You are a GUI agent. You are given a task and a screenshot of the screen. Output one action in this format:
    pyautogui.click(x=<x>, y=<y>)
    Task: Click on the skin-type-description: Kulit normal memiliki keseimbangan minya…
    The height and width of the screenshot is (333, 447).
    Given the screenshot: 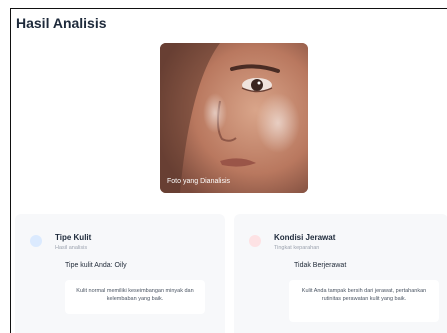 What is the action you would take?
    pyautogui.click(x=135, y=297)
    